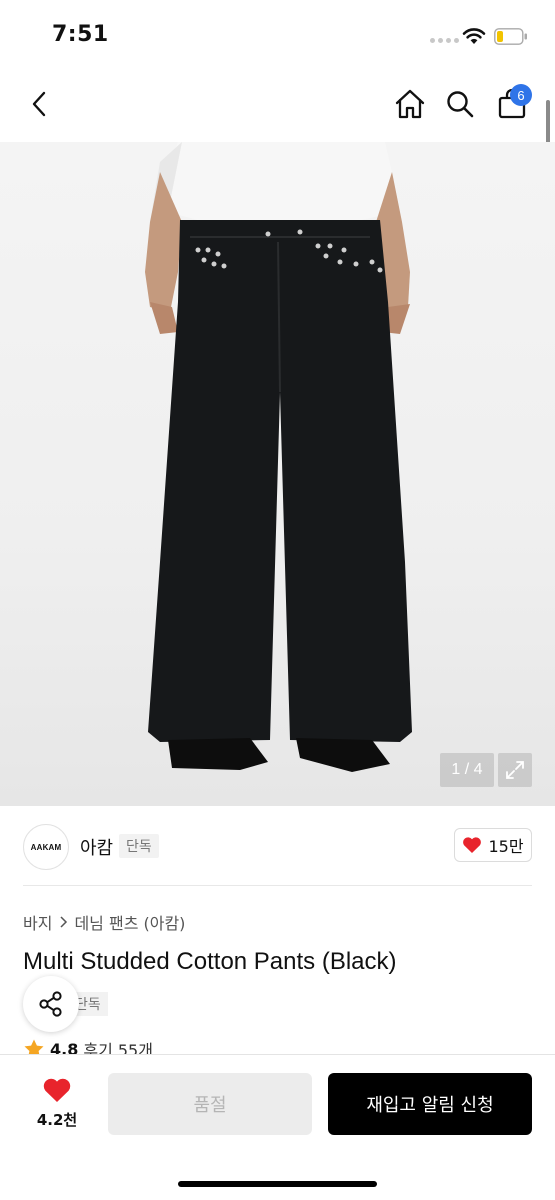 Image resolution: width=555 pixels, height=1200 pixels. Describe the element at coordinates (277, 1184) in the screenshot. I see `home-indicator` at that location.